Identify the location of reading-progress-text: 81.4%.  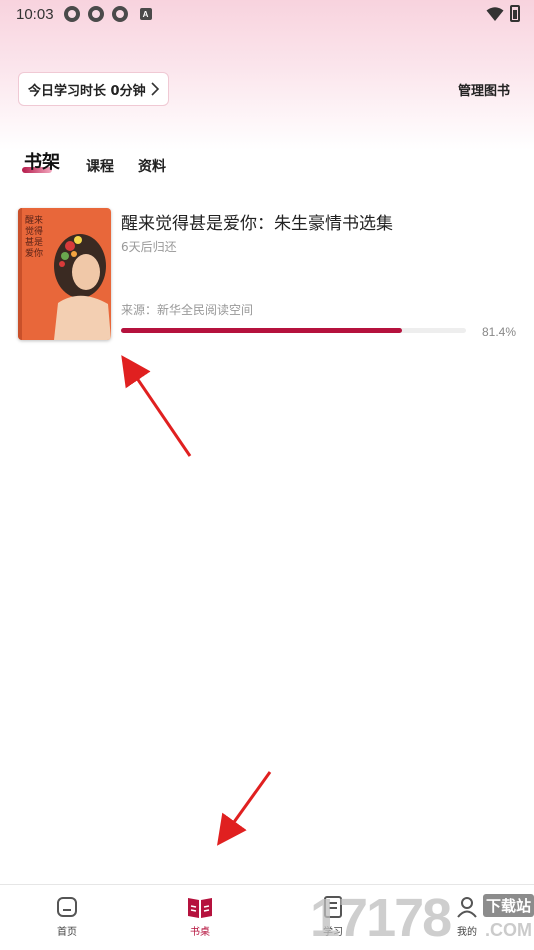
(498, 332).